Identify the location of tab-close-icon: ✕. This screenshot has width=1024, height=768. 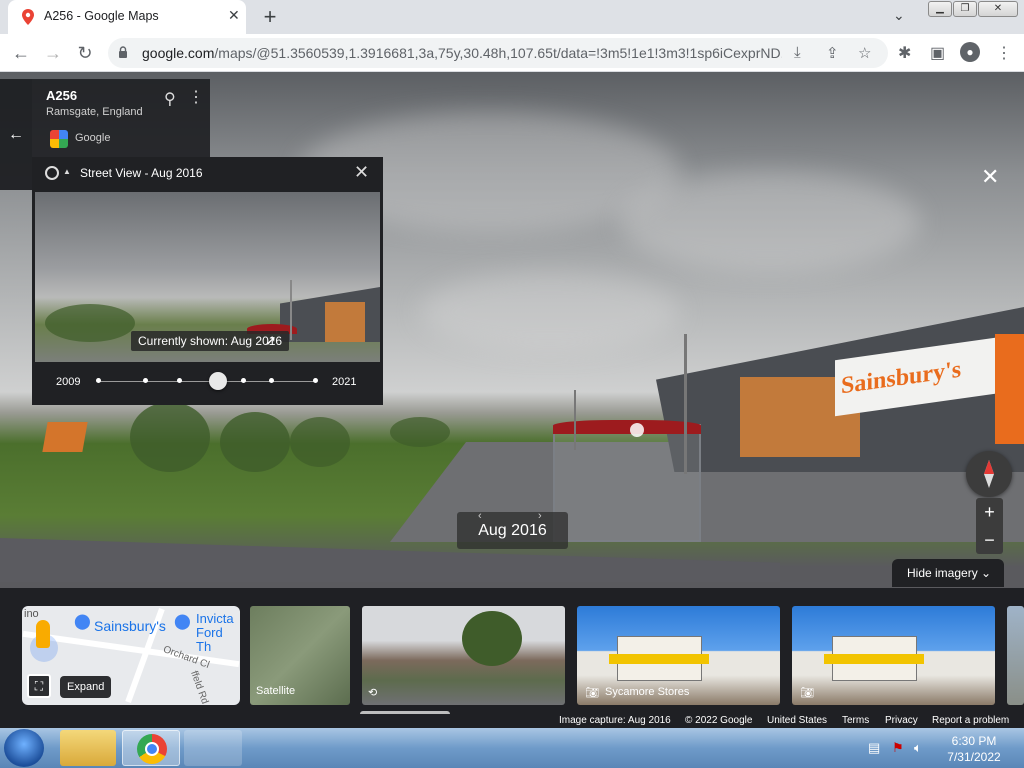
(234, 15).